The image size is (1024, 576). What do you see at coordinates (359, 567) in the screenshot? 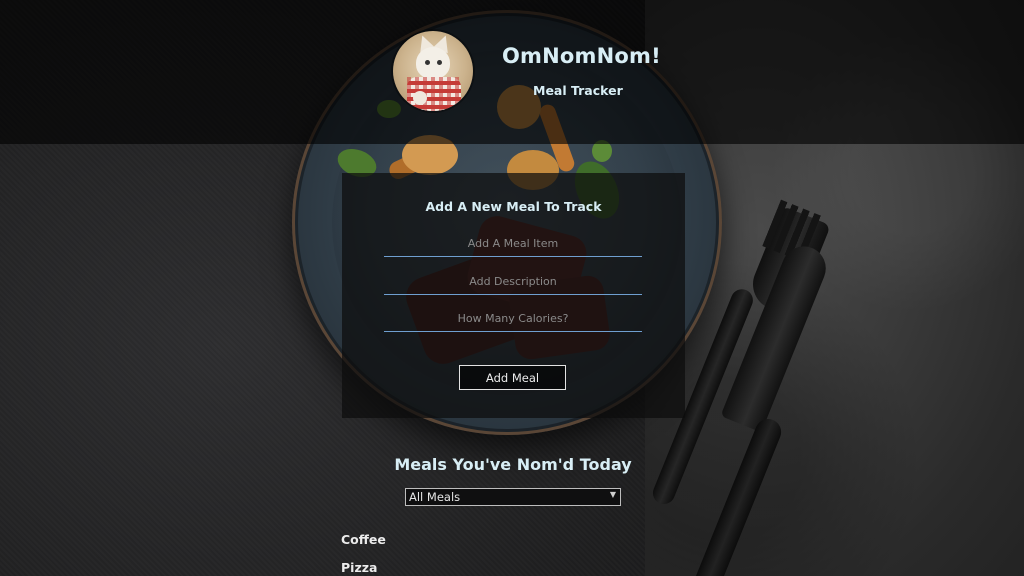
I see `meal-list-item: Pizza` at bounding box center [359, 567].